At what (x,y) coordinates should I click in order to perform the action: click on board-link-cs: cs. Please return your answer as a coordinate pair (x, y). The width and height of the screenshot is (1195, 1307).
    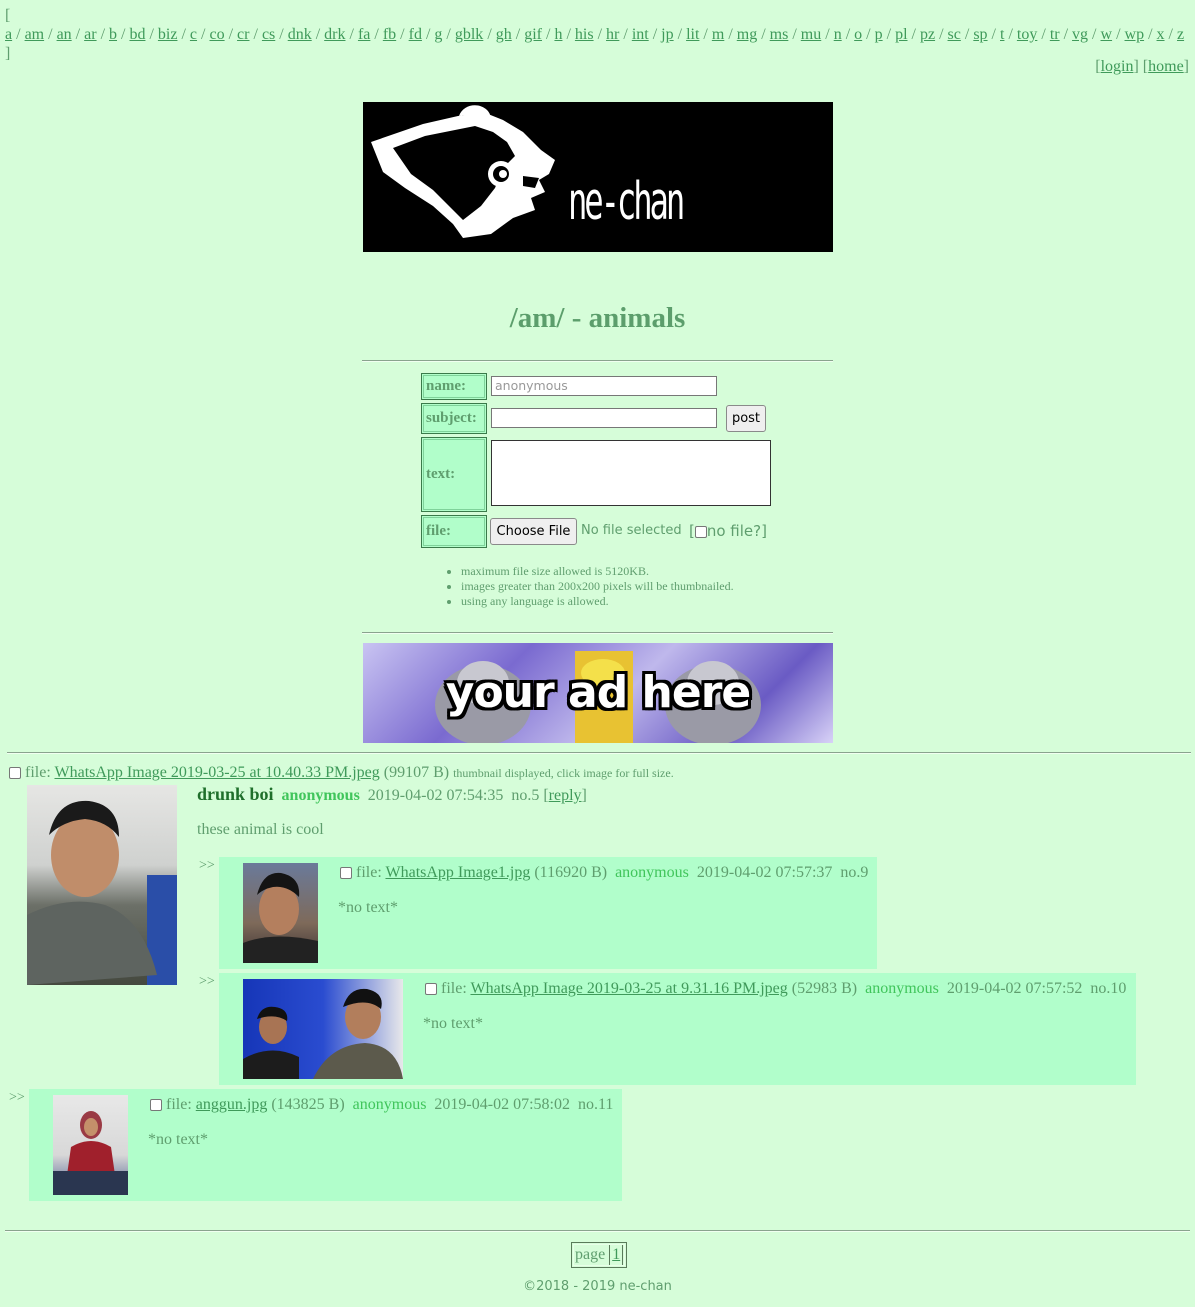
    Looking at the image, I should click on (268, 34).